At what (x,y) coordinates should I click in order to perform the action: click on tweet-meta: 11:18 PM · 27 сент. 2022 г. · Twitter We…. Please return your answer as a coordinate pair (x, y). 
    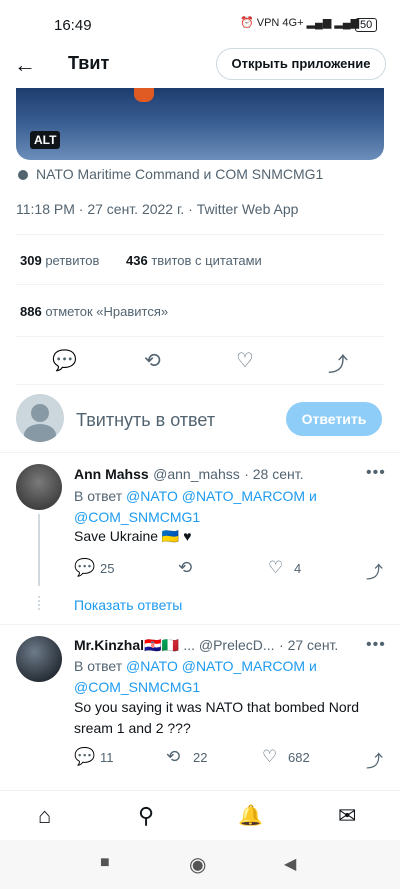
    Looking at the image, I should click on (157, 209).